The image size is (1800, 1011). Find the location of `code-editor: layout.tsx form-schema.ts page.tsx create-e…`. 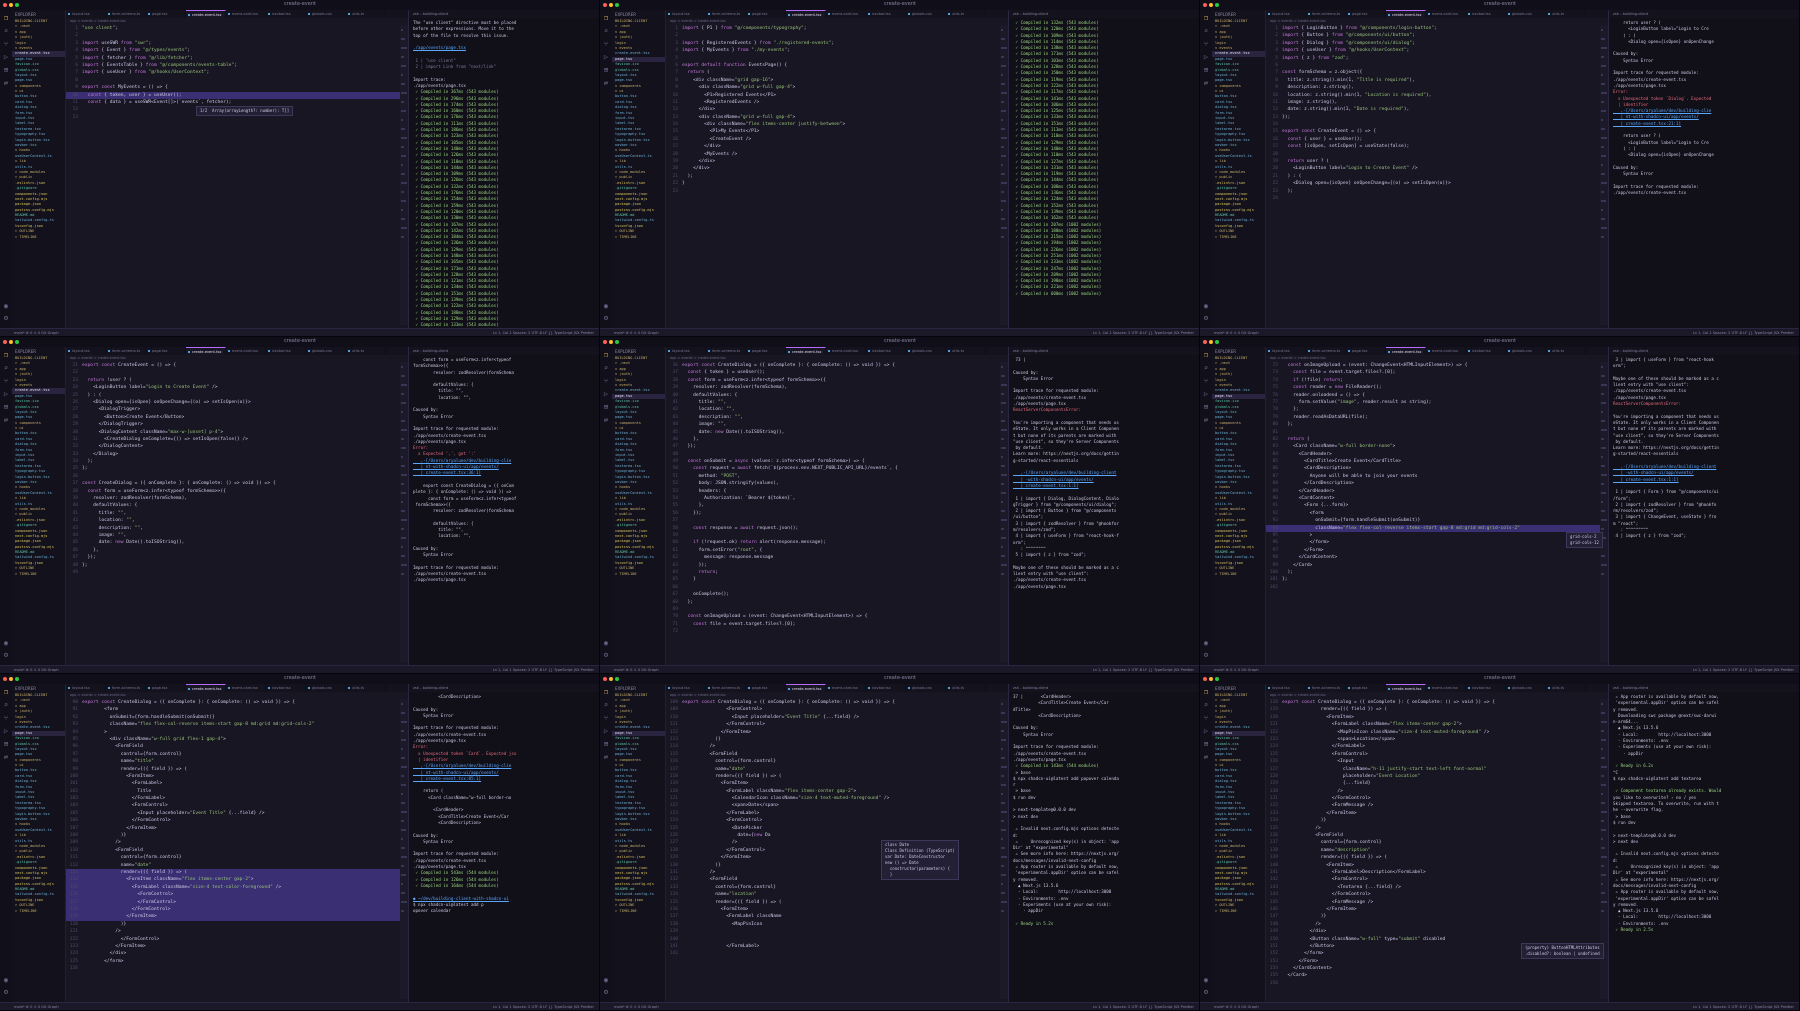

code-editor: layout.tsx form-schema.ts page.tsx create-e… is located at coordinates (837, 843).